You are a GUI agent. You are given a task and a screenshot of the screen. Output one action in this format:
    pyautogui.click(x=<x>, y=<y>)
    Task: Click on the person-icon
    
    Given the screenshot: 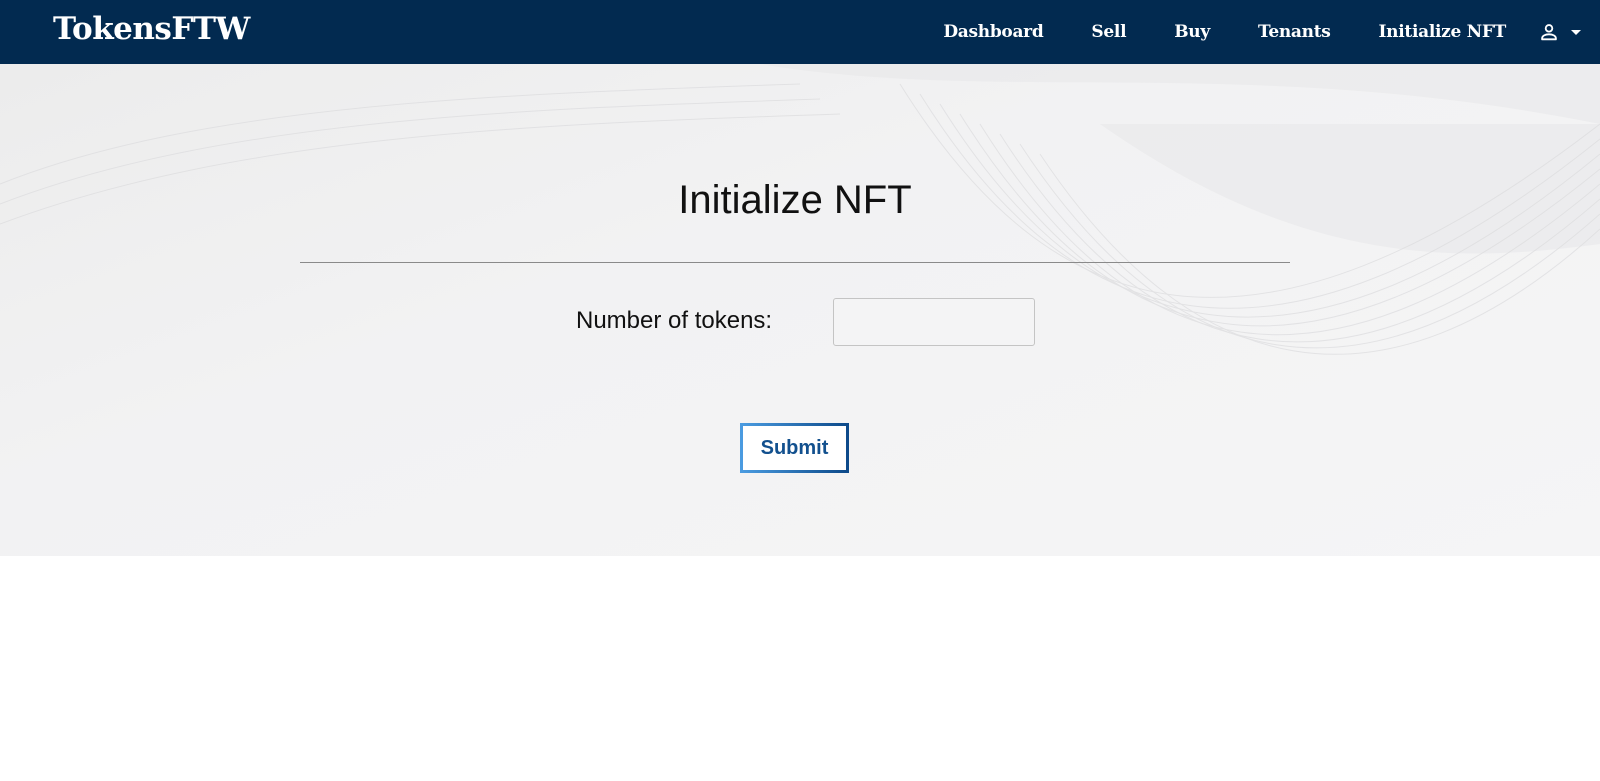 What is the action you would take?
    pyautogui.click(x=1549, y=32)
    